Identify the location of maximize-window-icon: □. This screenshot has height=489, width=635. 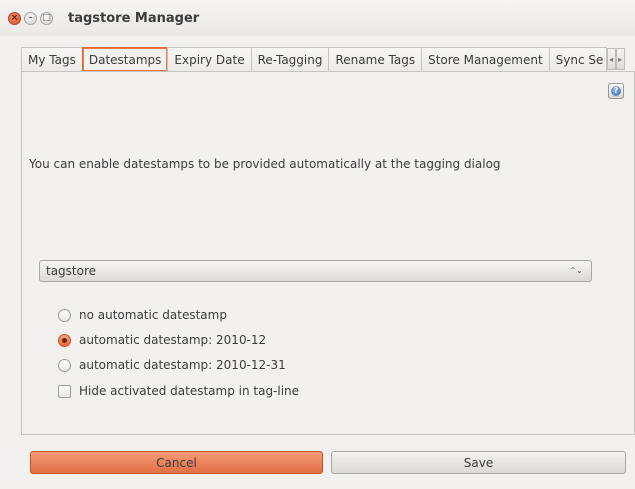
(46, 18).